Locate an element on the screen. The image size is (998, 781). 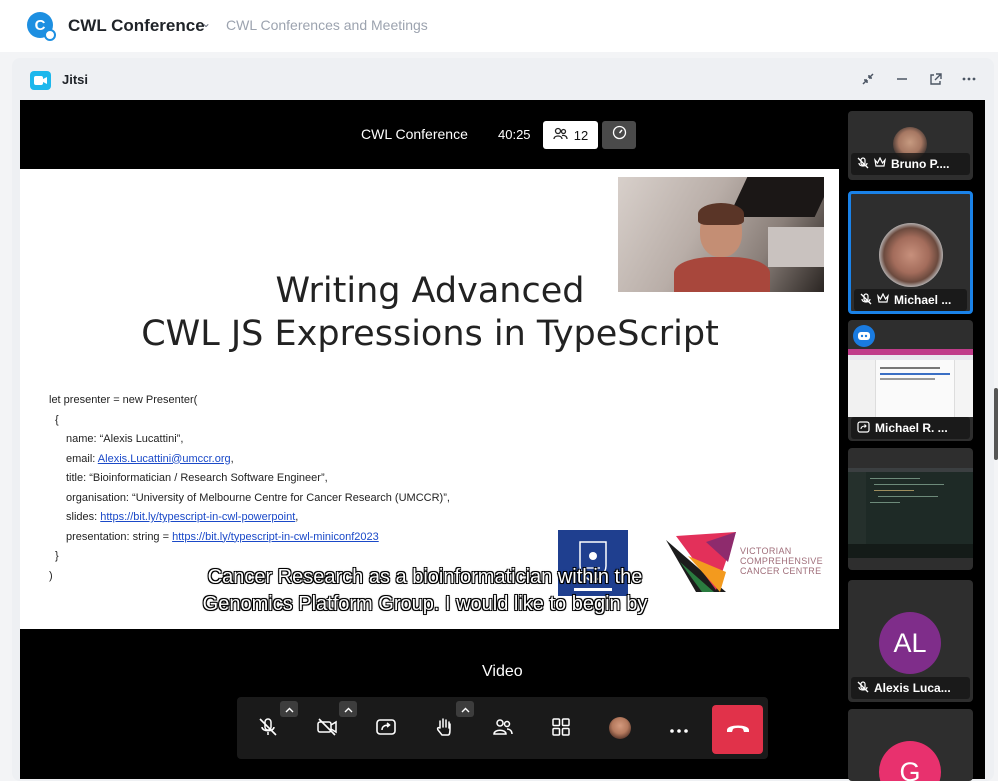
code-line: email: Alexis.Lucattini@umccr.org, is located at coordinates (249, 460).